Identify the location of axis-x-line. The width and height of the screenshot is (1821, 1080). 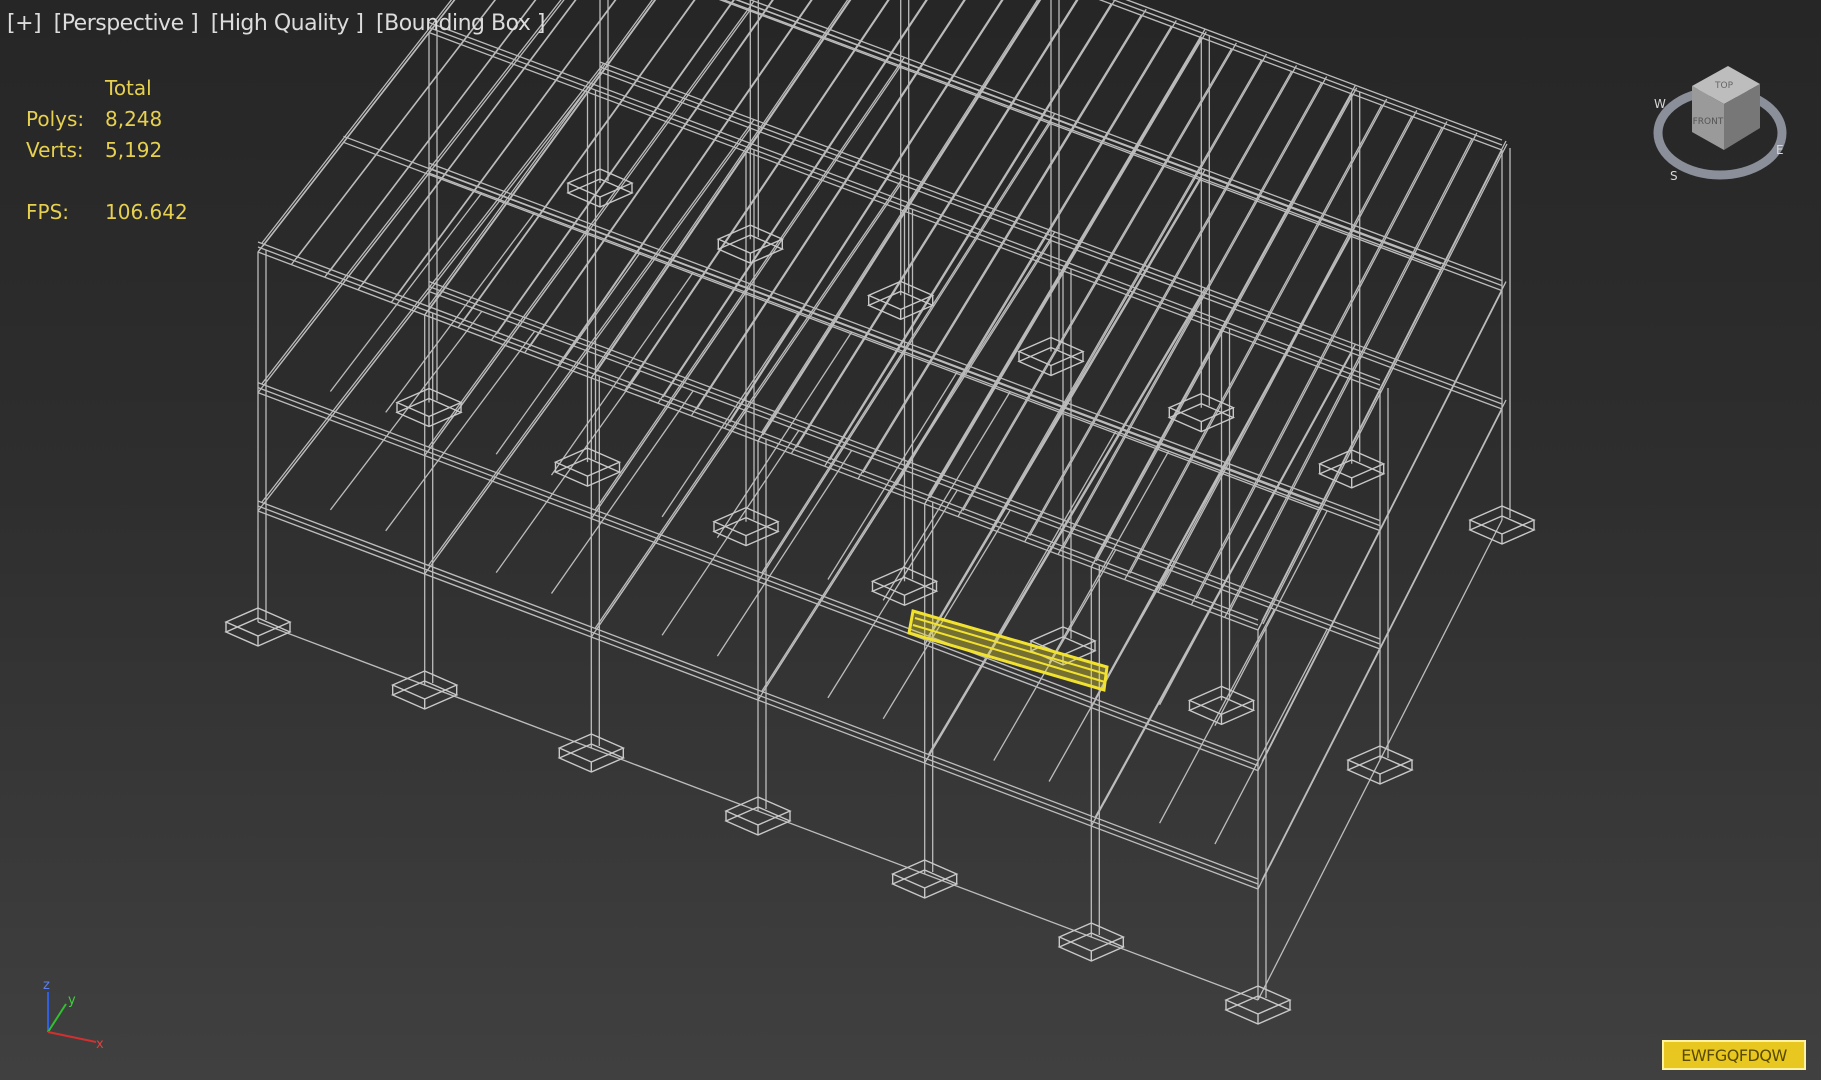
(72, 1037).